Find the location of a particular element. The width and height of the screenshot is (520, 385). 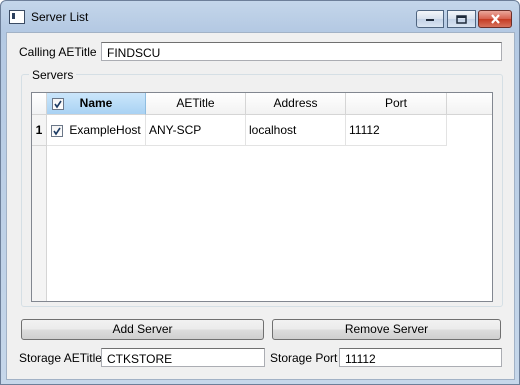

row-enabled-checkbox is located at coordinates (57, 130).